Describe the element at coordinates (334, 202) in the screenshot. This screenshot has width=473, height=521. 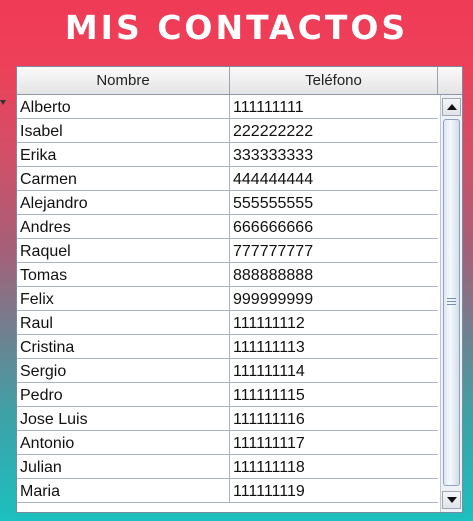
I see `cell-telefono: 555555555` at that location.